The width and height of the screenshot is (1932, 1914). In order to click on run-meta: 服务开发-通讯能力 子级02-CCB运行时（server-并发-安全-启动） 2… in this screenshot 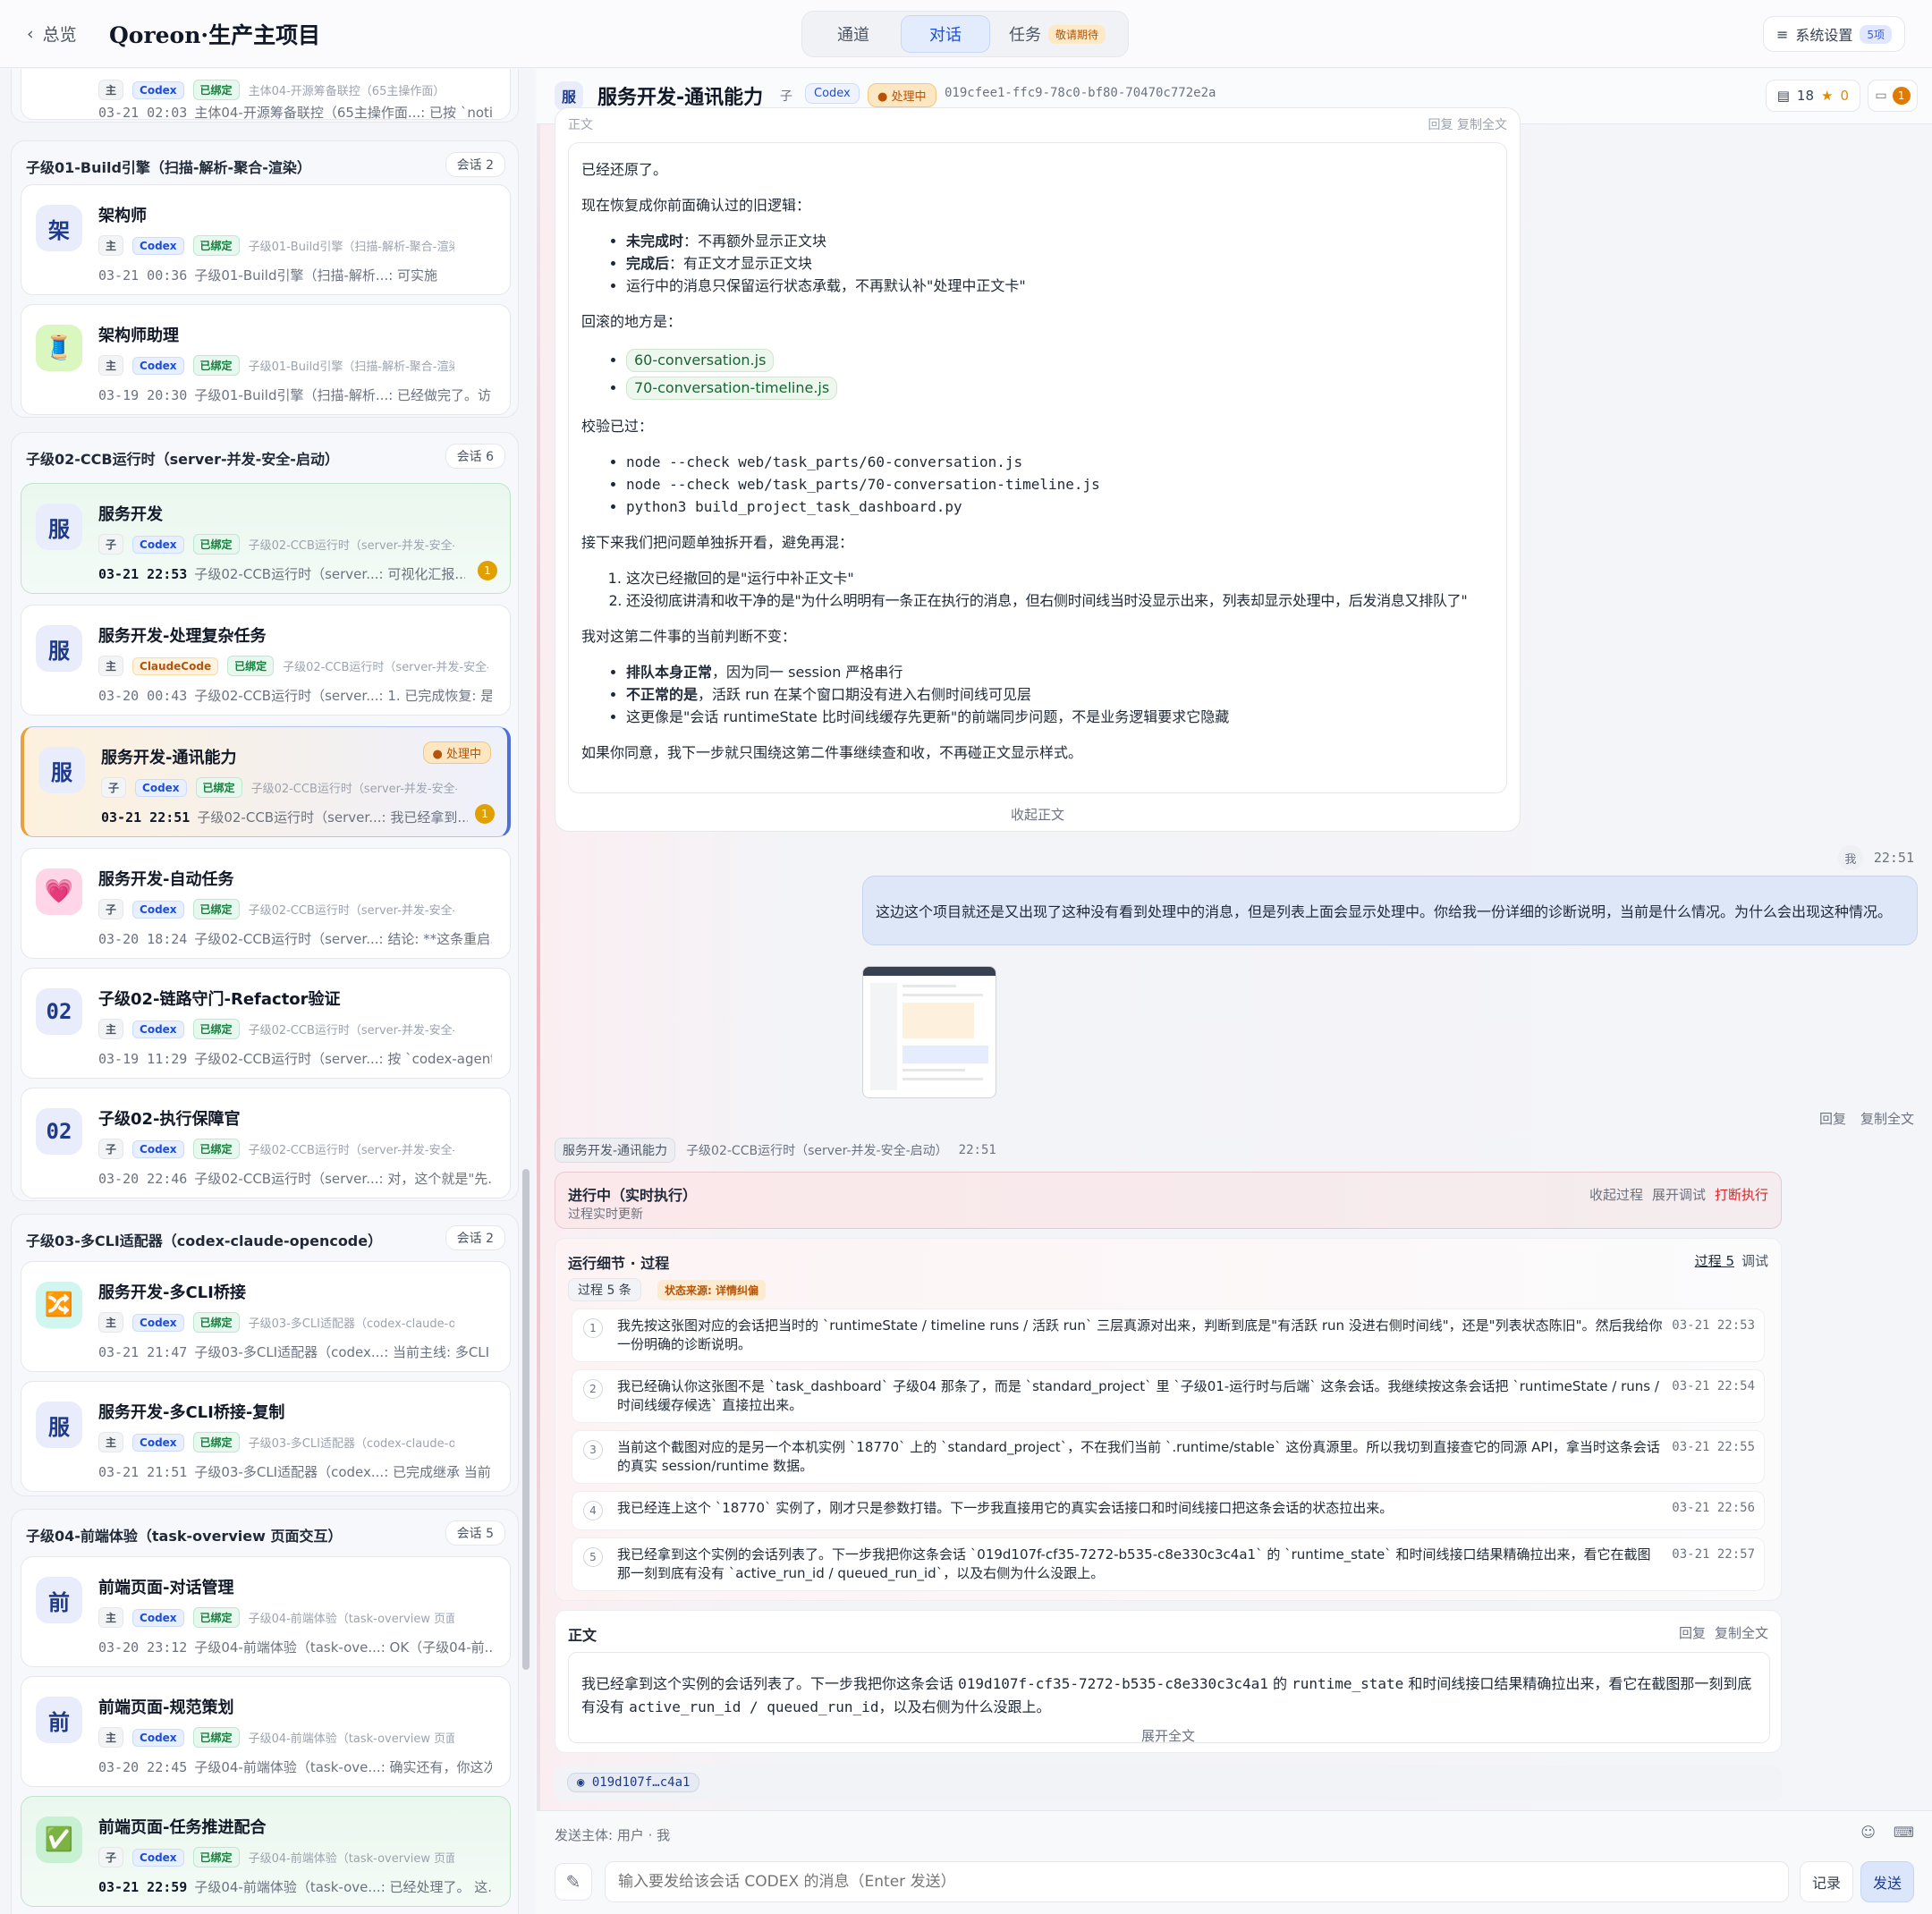, I will do `click(775, 1150)`.